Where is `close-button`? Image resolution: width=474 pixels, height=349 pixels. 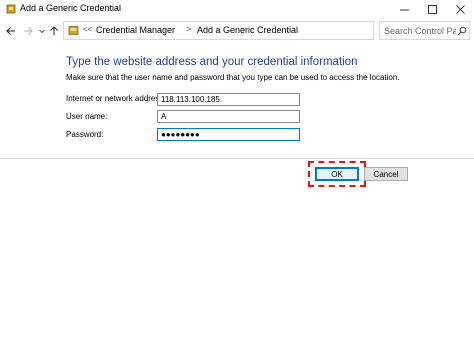 close-button is located at coordinates (460, 9).